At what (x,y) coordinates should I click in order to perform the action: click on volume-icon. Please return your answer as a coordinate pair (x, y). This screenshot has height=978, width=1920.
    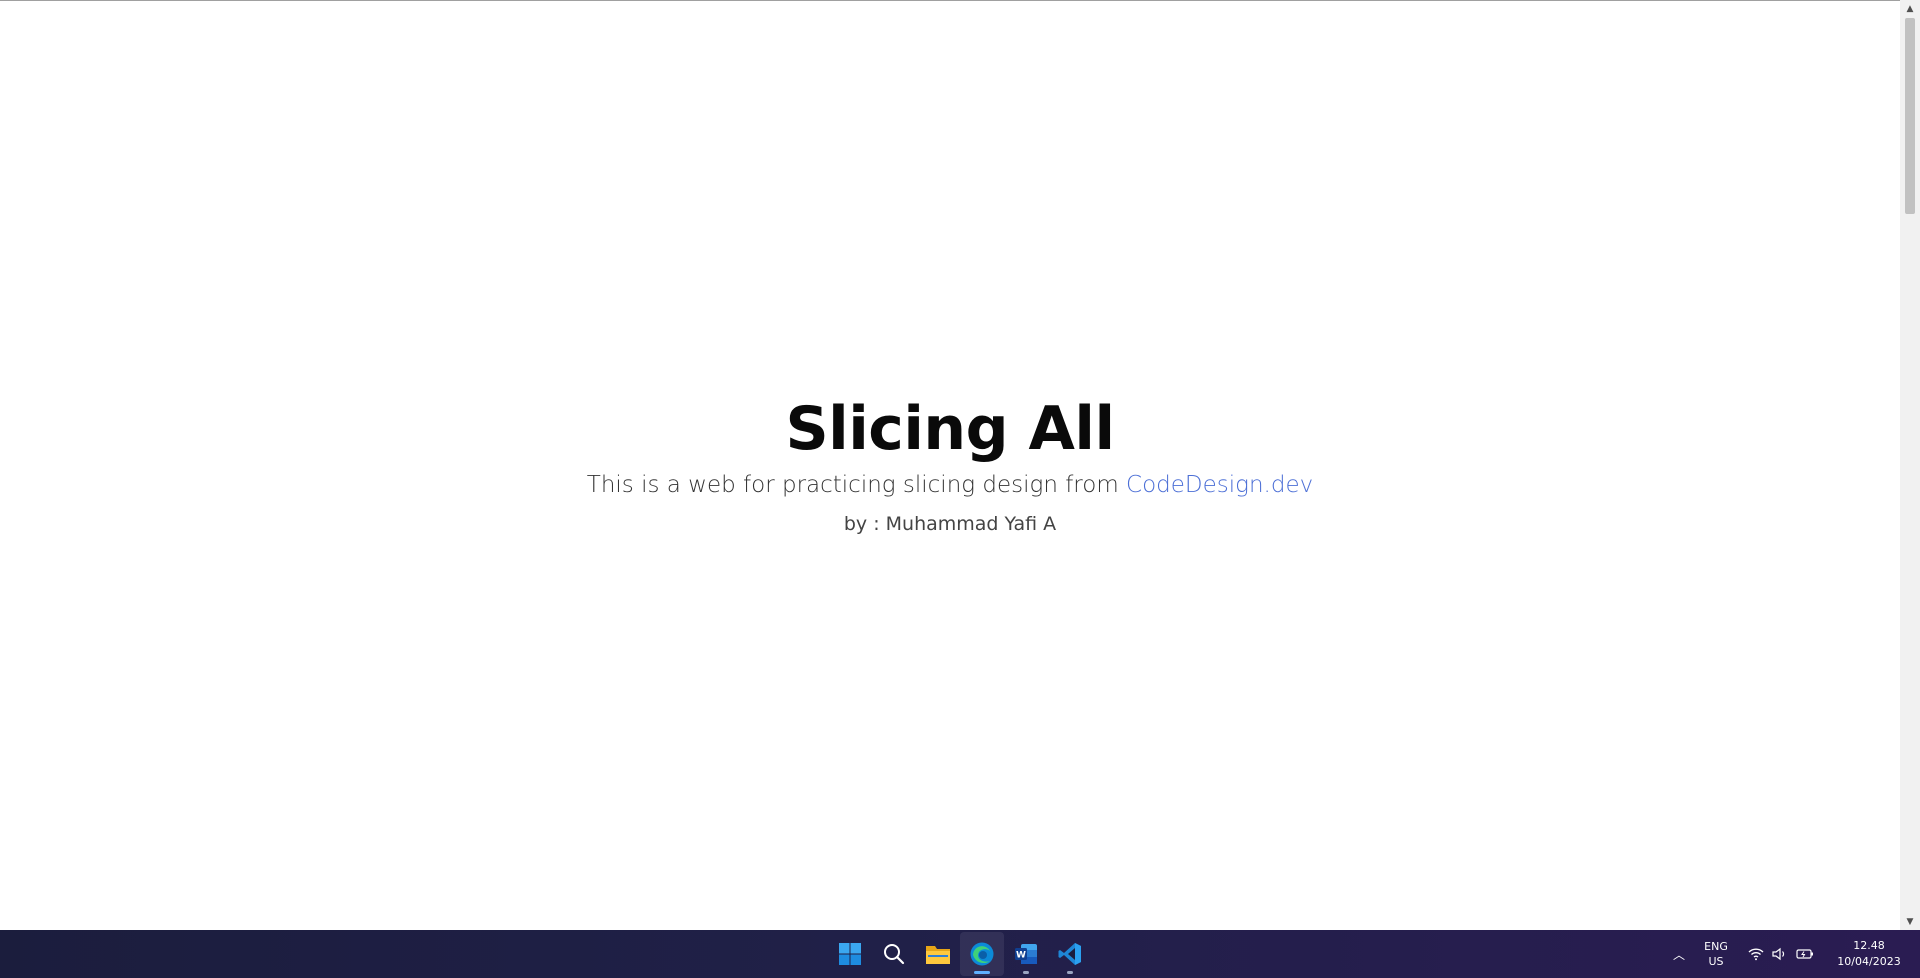
    Looking at the image, I should click on (1778, 954).